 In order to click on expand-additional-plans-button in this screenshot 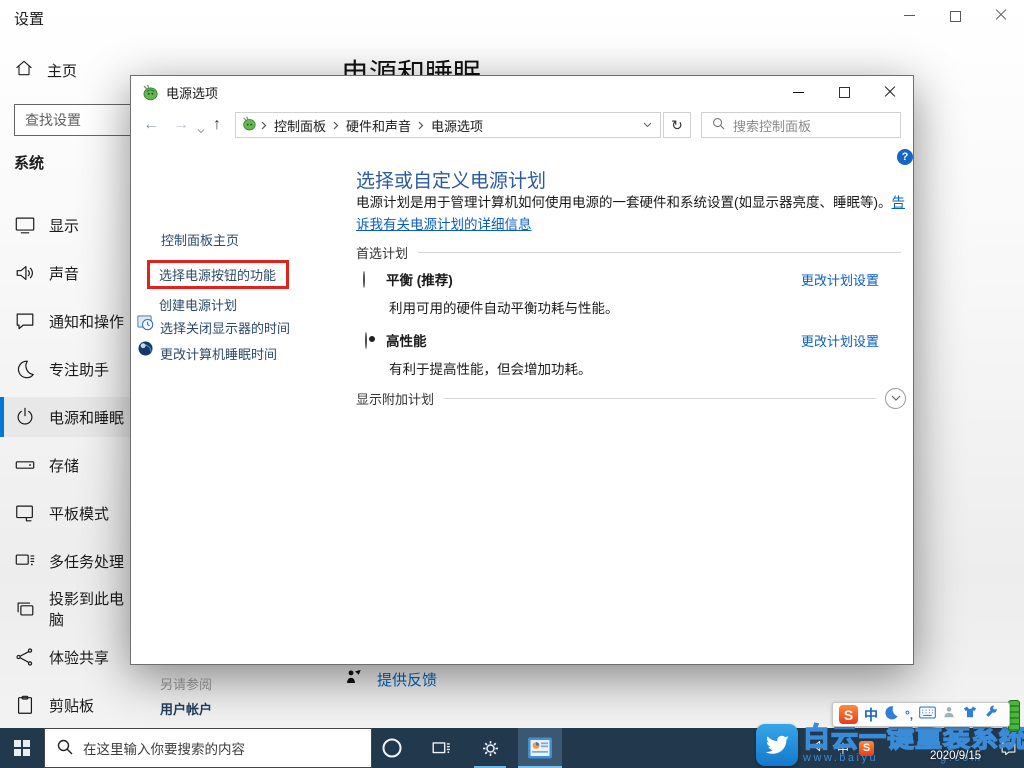, I will do `click(895, 398)`.